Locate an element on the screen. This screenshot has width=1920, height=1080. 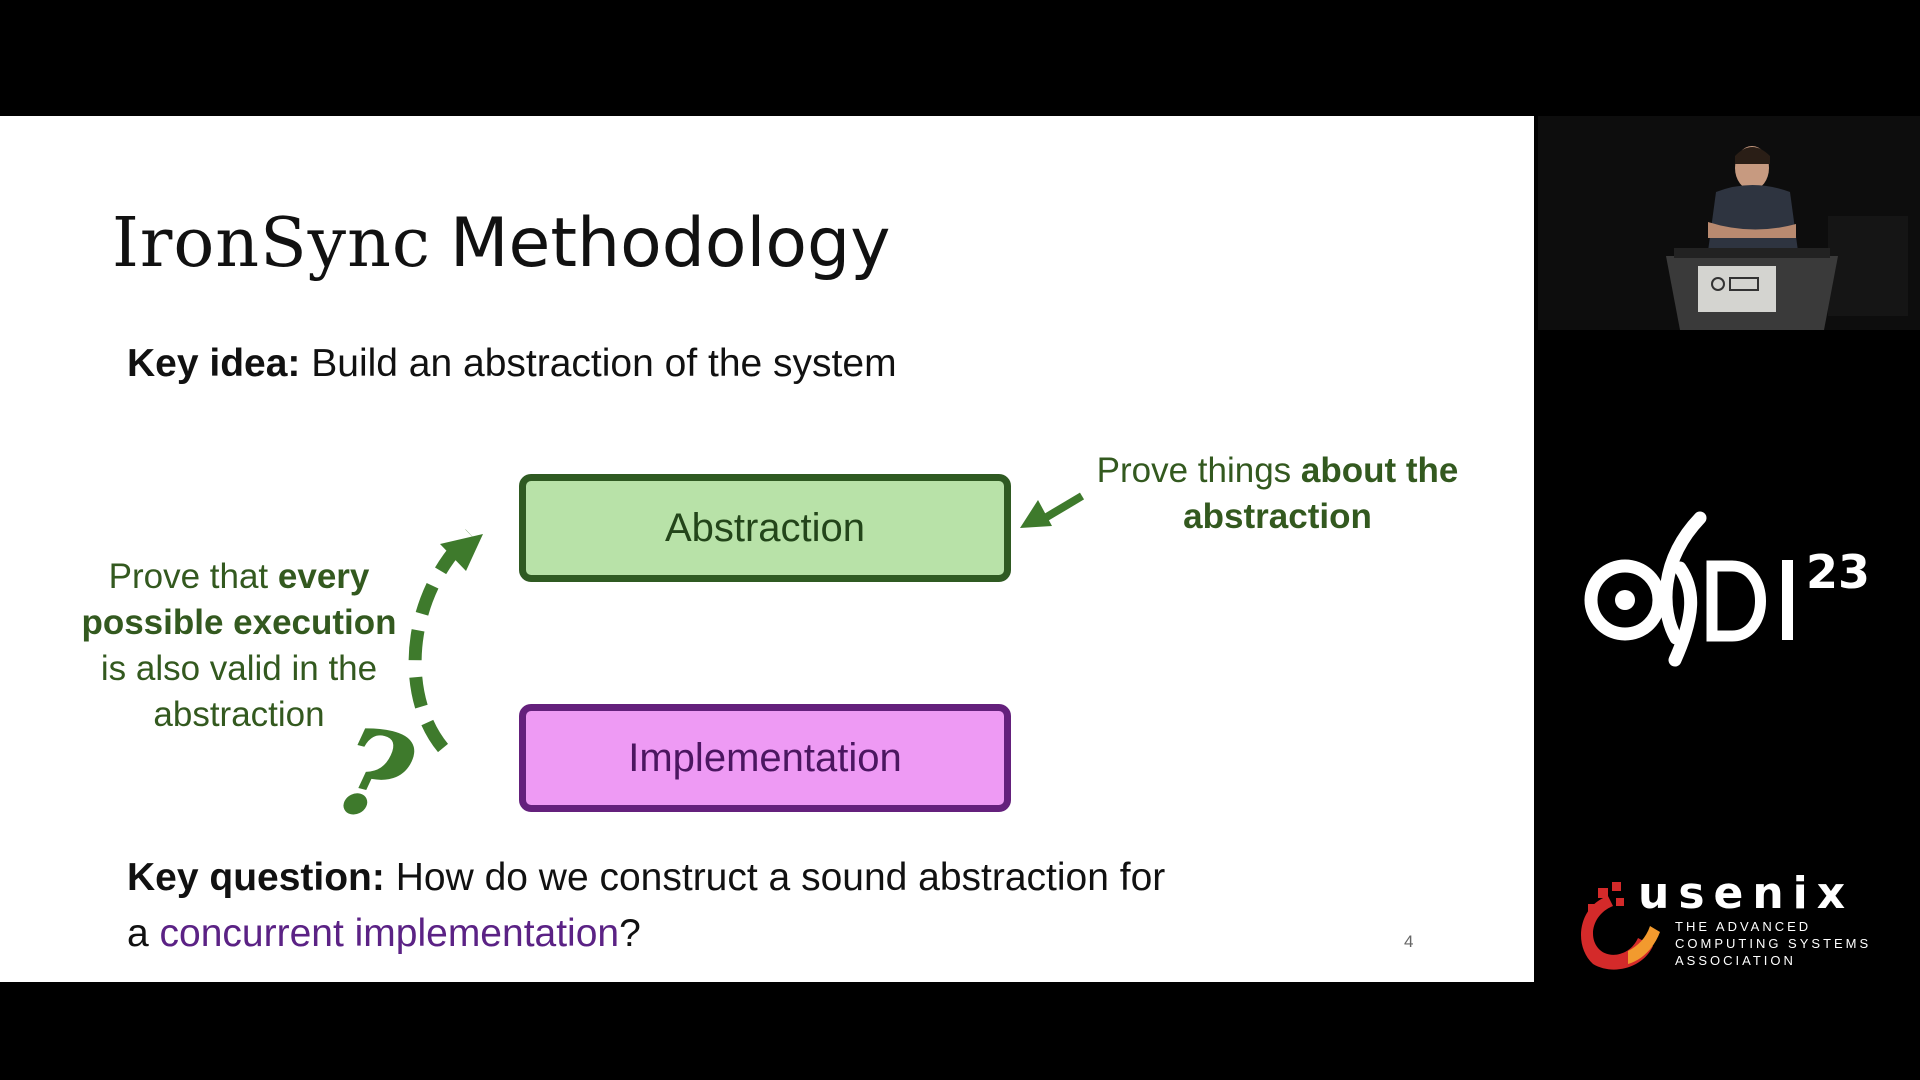
speaker-camera-image is located at coordinates (1729, 223).